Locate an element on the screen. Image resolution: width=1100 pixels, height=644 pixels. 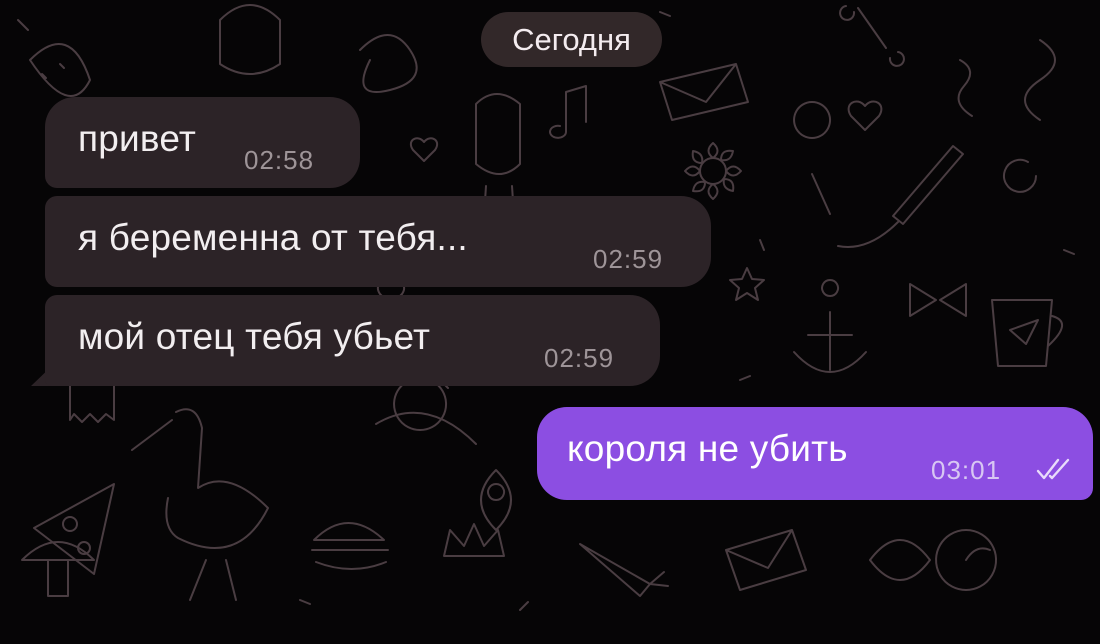
wallpaper-star-icon is located at coordinates (747, 284).